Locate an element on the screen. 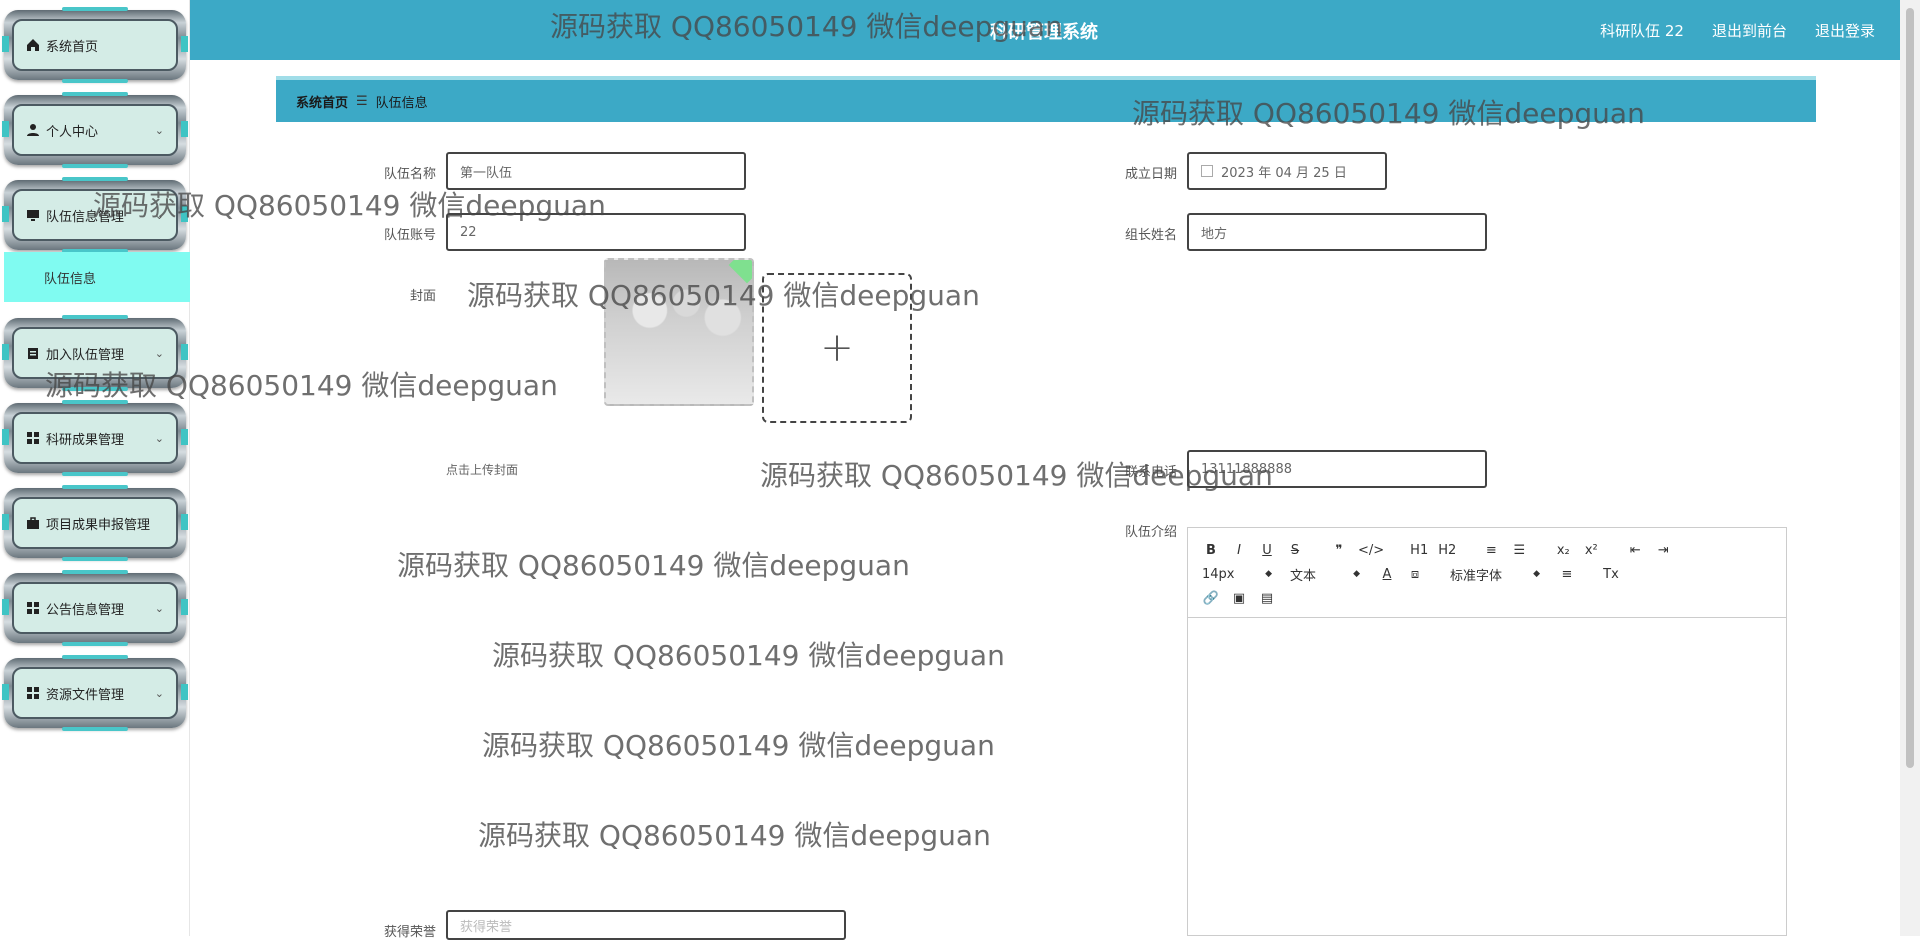 The width and height of the screenshot is (1920, 940). intro-label: 队伍介绍 is located at coordinates (1150, 532).